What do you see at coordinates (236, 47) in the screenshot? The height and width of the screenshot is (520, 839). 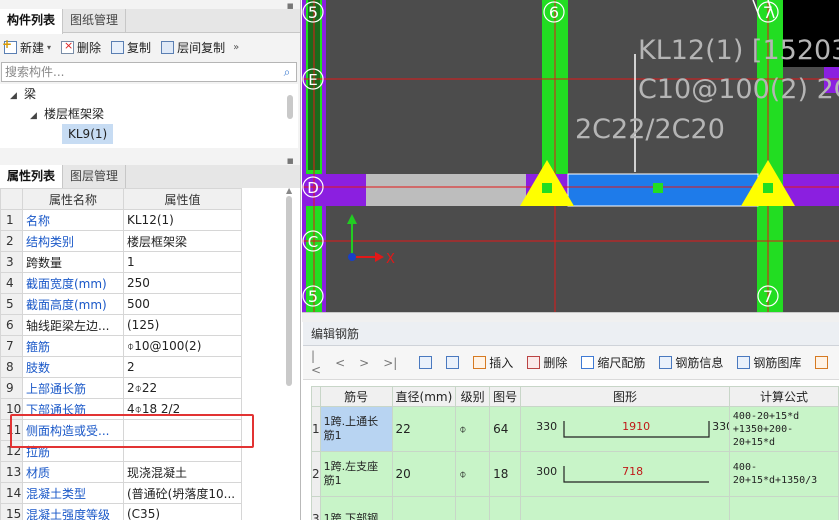 I see `more-icon: »` at bounding box center [236, 47].